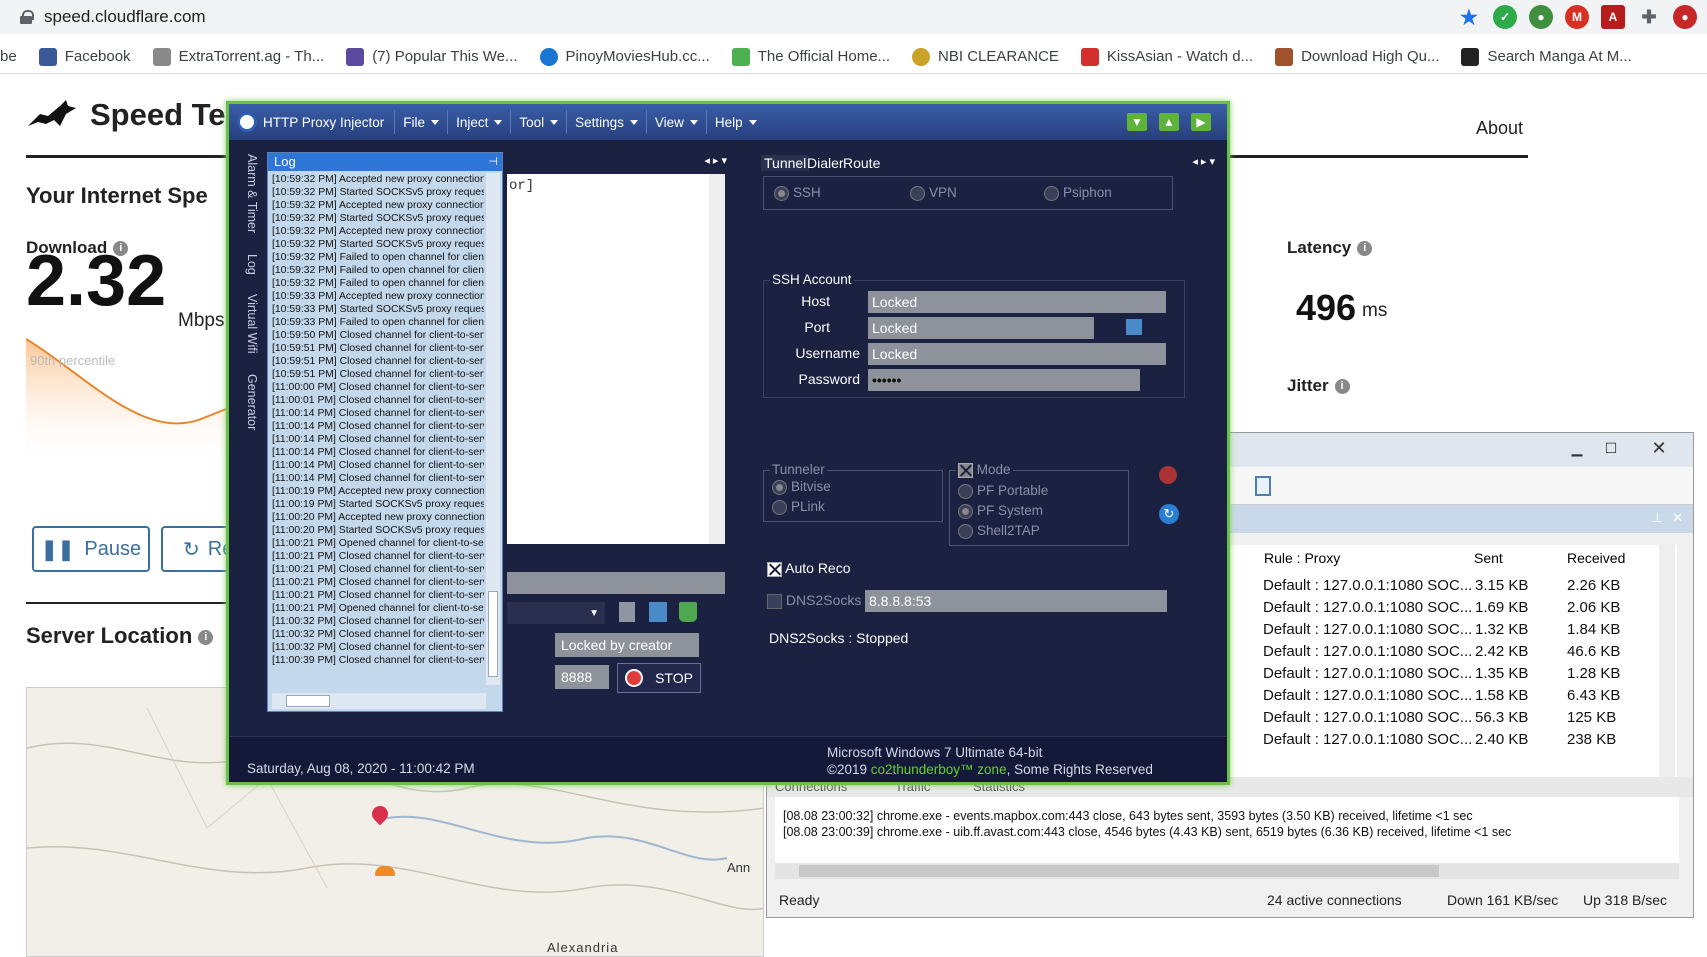 This screenshot has width=1707, height=957. Describe the element at coordinates (825, 163) in the screenshot. I see `tab-dialer: Dialer` at that location.